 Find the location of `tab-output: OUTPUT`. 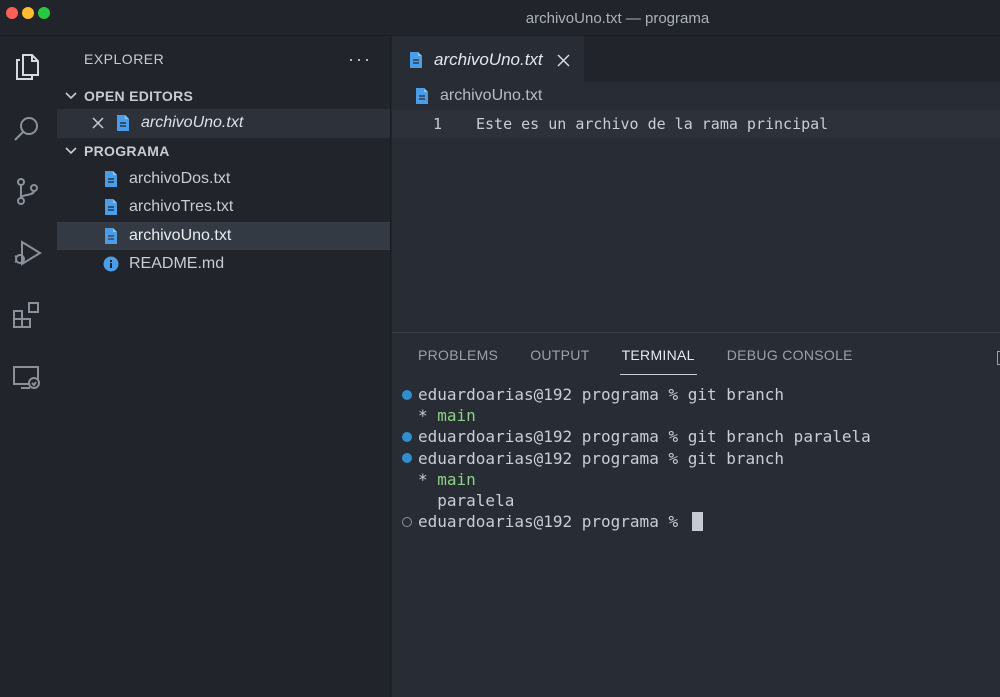

tab-output: OUTPUT is located at coordinates (559, 355).